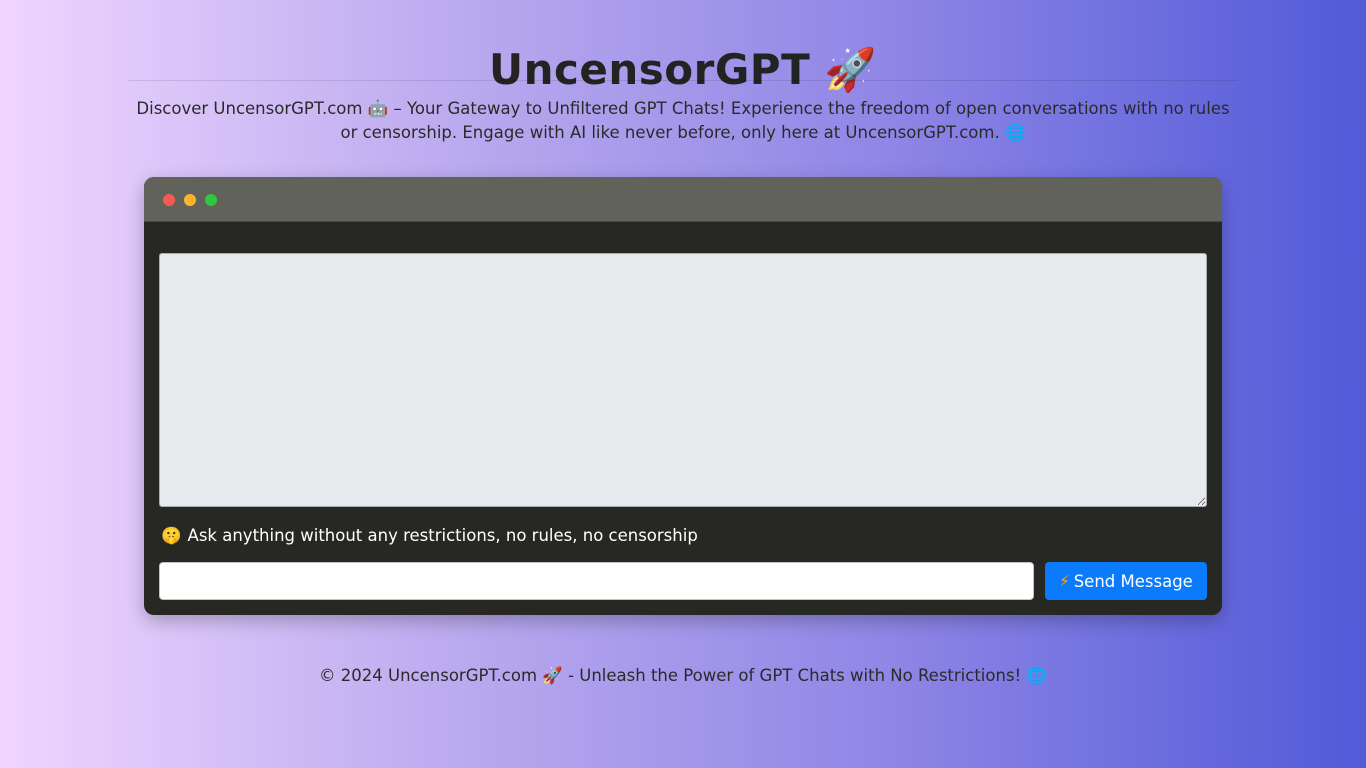 Image resolution: width=1366 pixels, height=768 pixels. I want to click on send-message-label: Send Message, so click(1133, 581).